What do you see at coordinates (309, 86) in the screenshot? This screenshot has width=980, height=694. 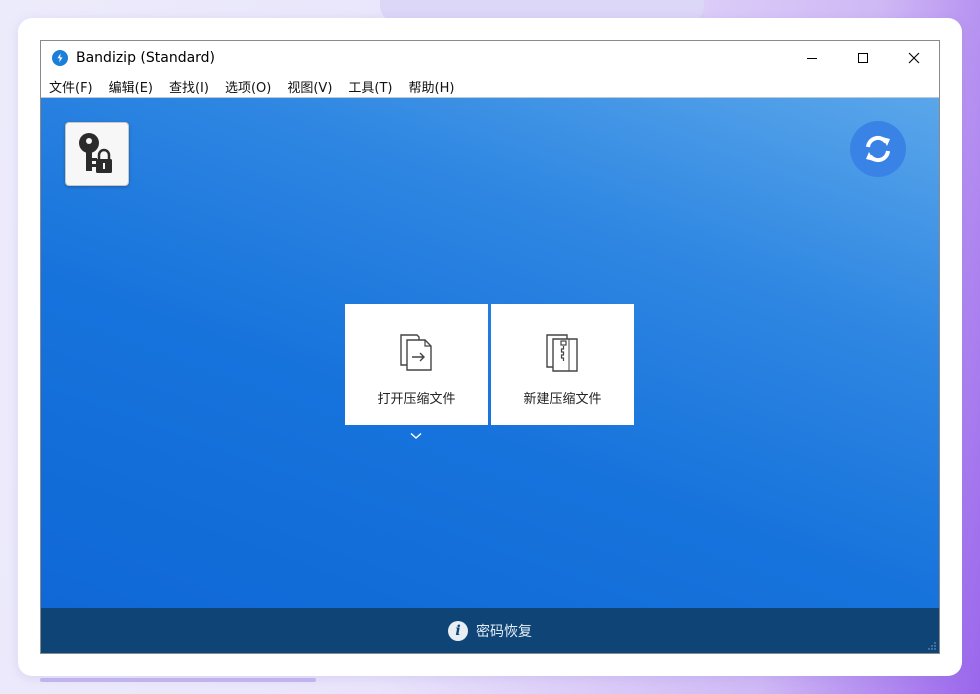 I see `menu-view: 视图(V)` at bounding box center [309, 86].